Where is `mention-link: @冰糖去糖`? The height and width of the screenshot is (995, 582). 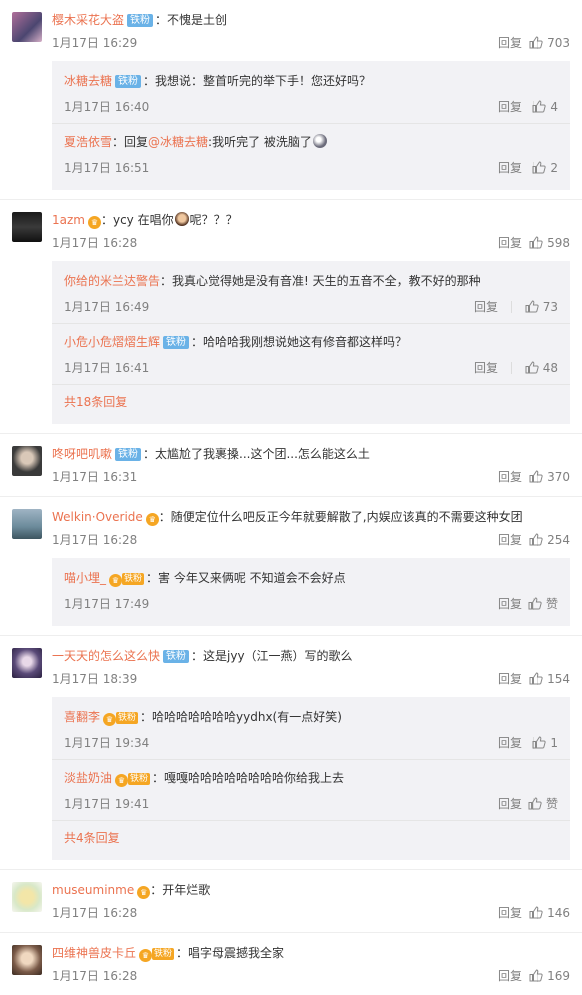 mention-link: @冰糖去糖 is located at coordinates (178, 142).